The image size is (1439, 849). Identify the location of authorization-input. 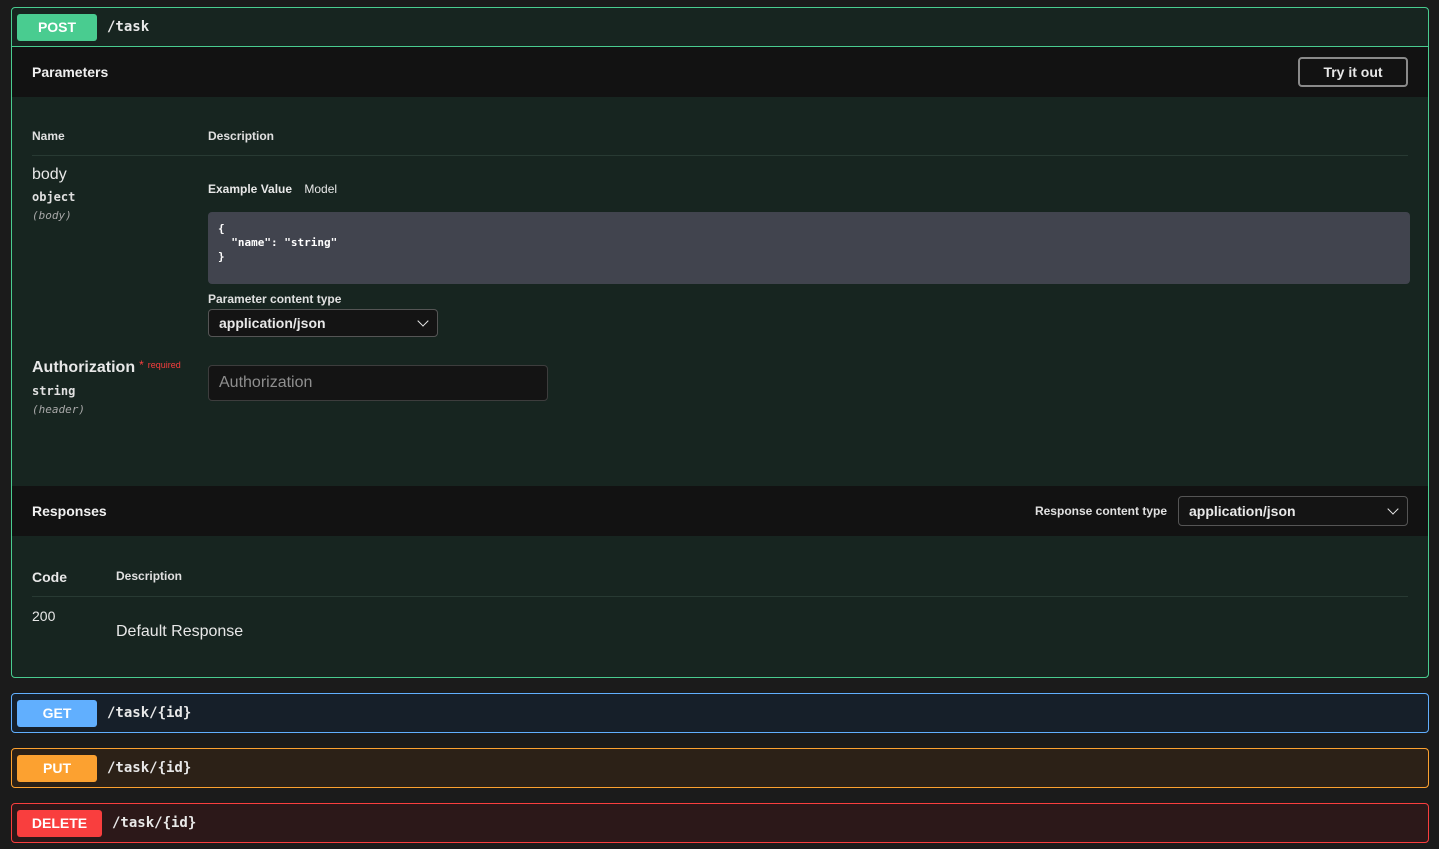
(378, 383).